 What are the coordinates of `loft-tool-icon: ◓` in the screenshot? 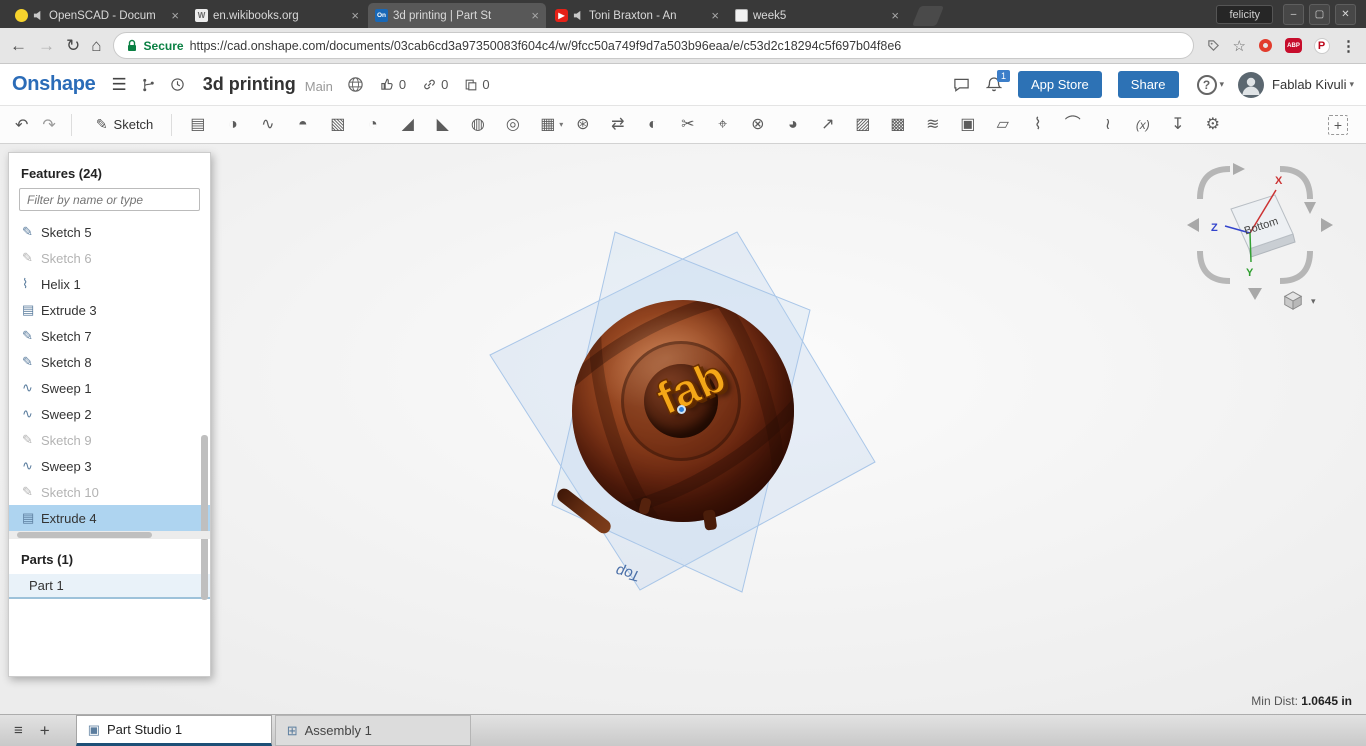 It's located at (302, 124).